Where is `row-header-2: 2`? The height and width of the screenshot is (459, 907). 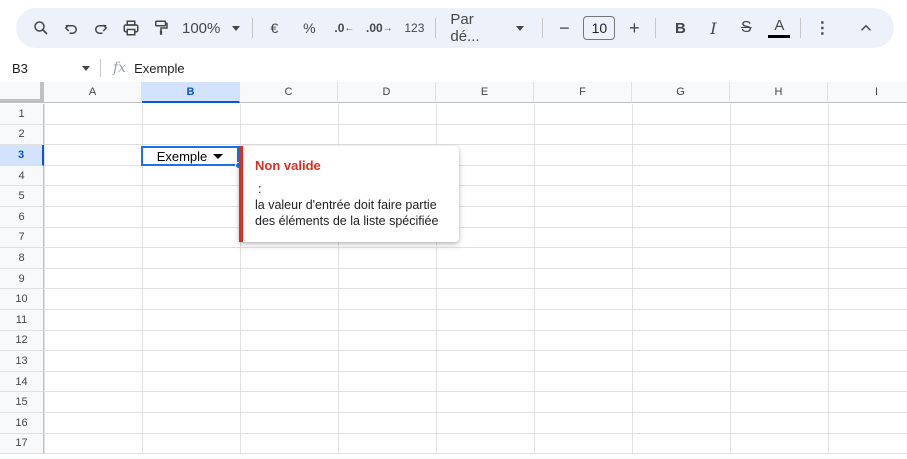 row-header-2: 2 is located at coordinates (22, 135).